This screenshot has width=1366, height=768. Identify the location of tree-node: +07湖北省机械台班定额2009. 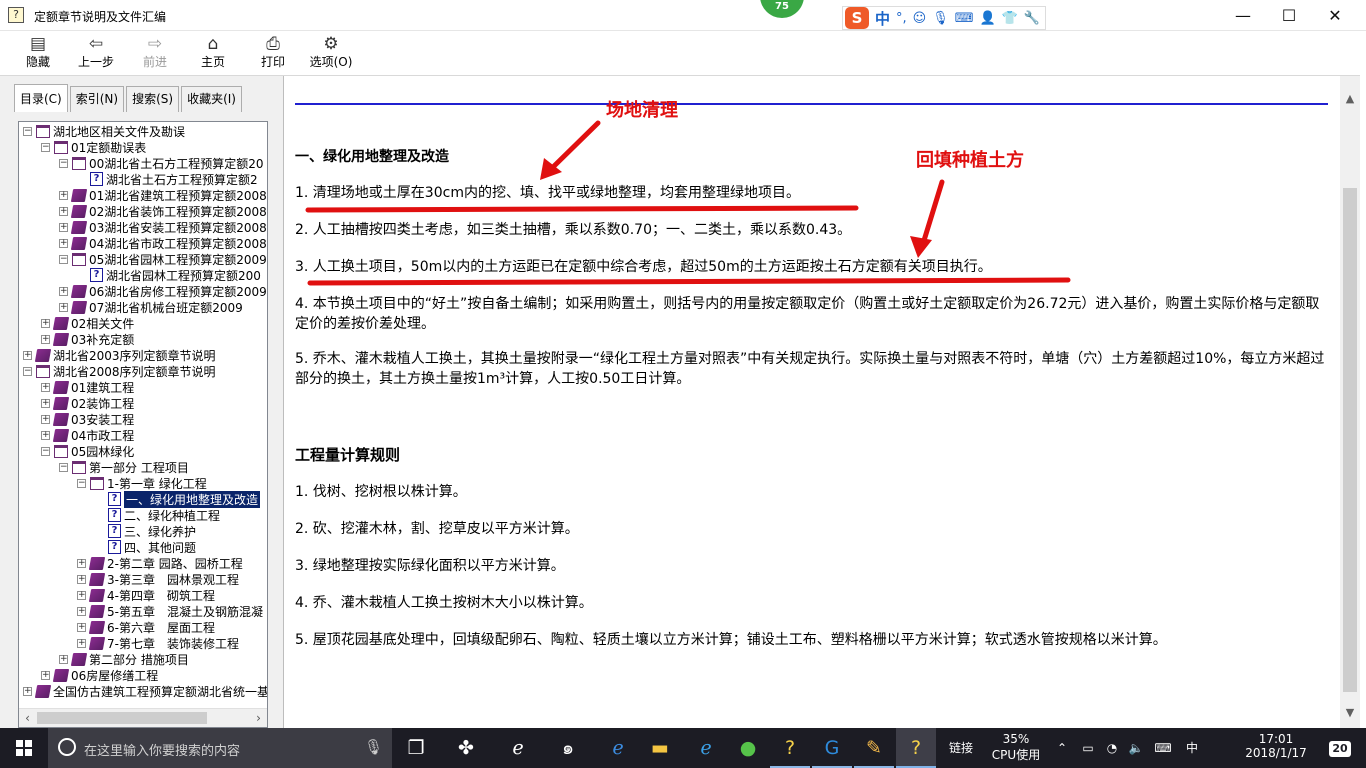
(151, 307).